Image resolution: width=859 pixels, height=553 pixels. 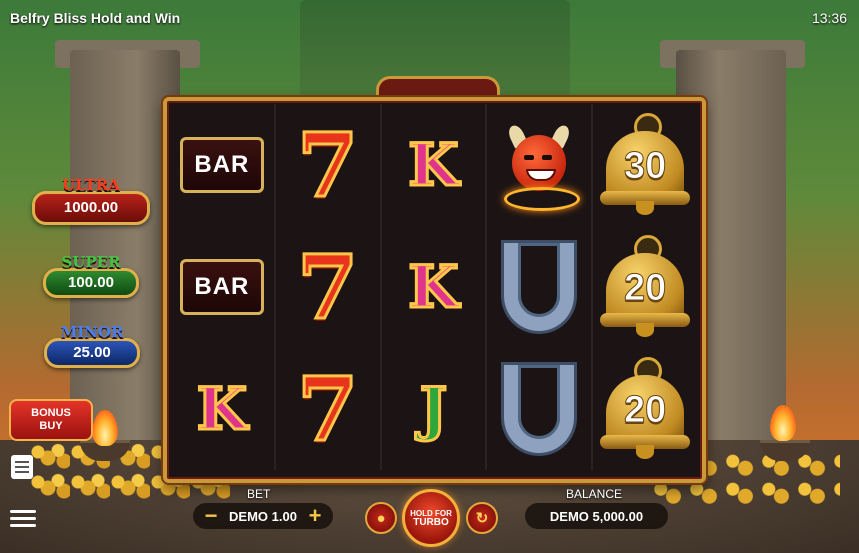 I want to click on reel-3: KKJ, so click(x=435, y=287).